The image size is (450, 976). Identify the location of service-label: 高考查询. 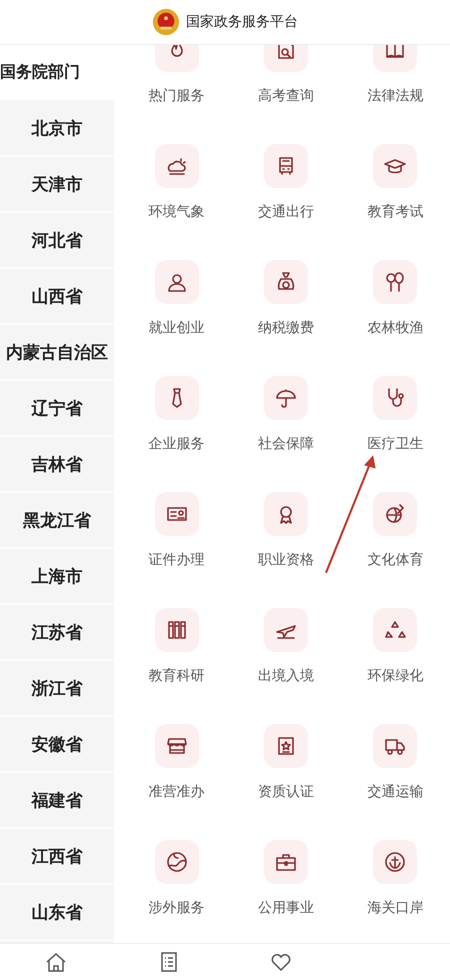
(286, 96).